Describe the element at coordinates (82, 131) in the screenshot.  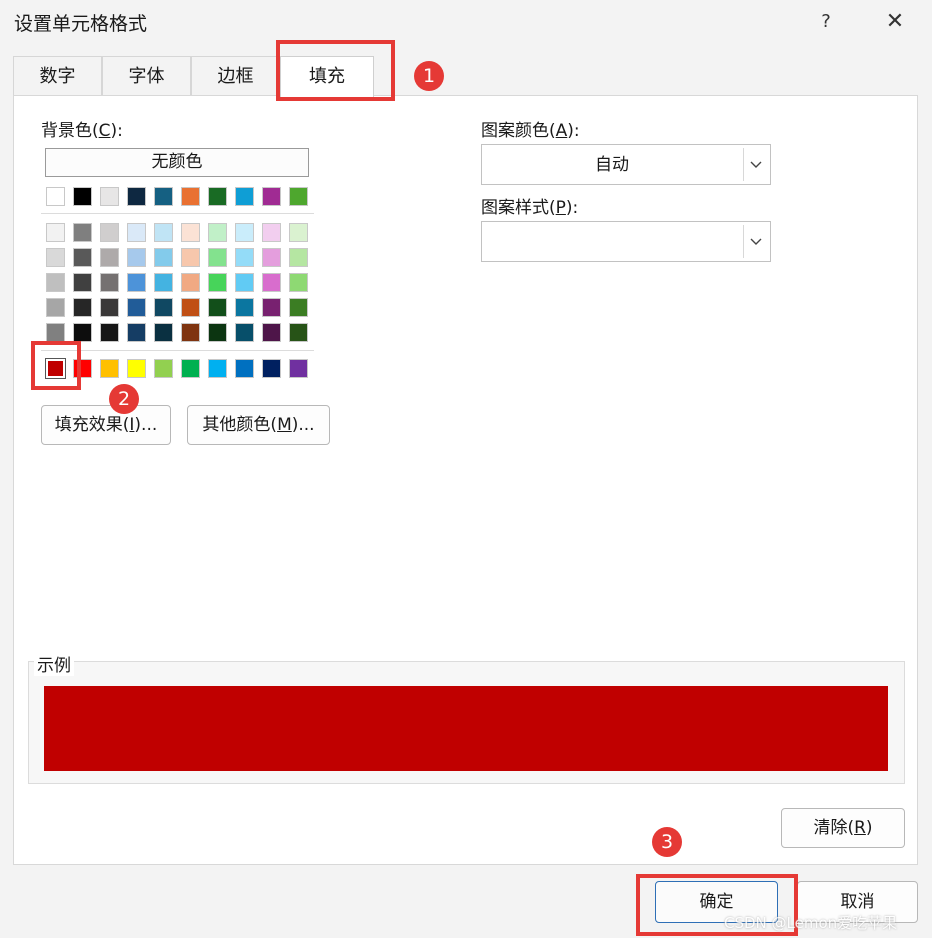
I see `background-color-label: 背景色(C):` at that location.